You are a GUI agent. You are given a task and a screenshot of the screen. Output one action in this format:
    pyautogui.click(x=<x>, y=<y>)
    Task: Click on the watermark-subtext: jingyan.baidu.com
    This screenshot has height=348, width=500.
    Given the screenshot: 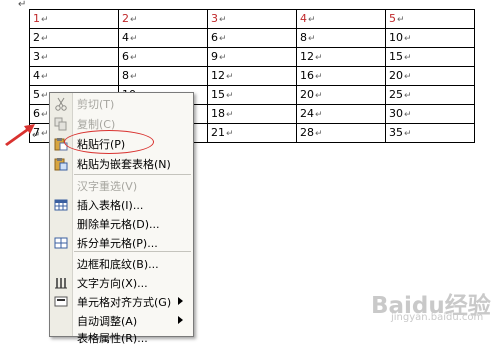 What is the action you would take?
    pyautogui.click(x=437, y=317)
    